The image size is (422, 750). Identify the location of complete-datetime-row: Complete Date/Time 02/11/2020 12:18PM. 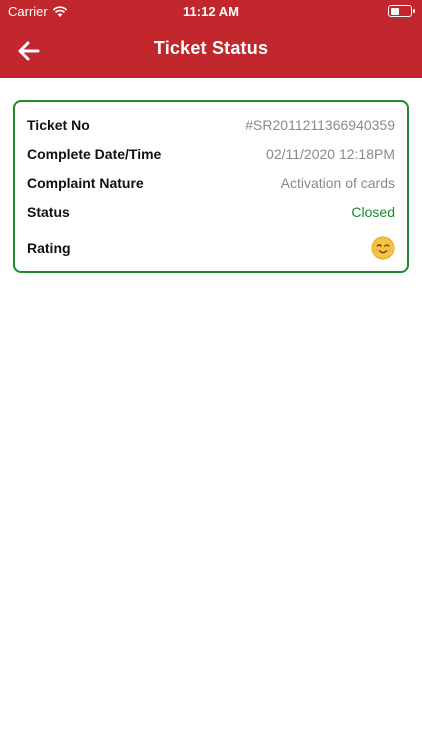
(211, 154).